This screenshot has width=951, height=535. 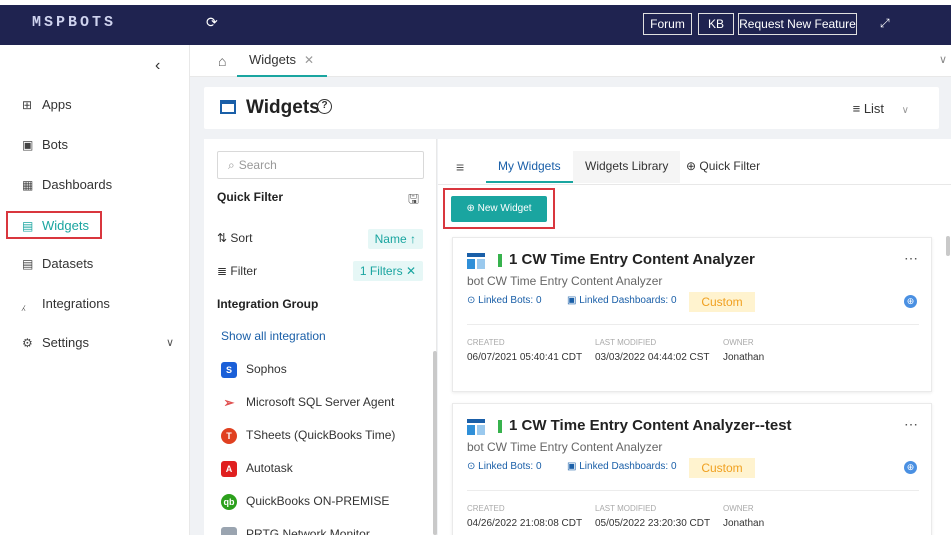 I want to click on owner-label: OWNER, so click(x=738, y=342).